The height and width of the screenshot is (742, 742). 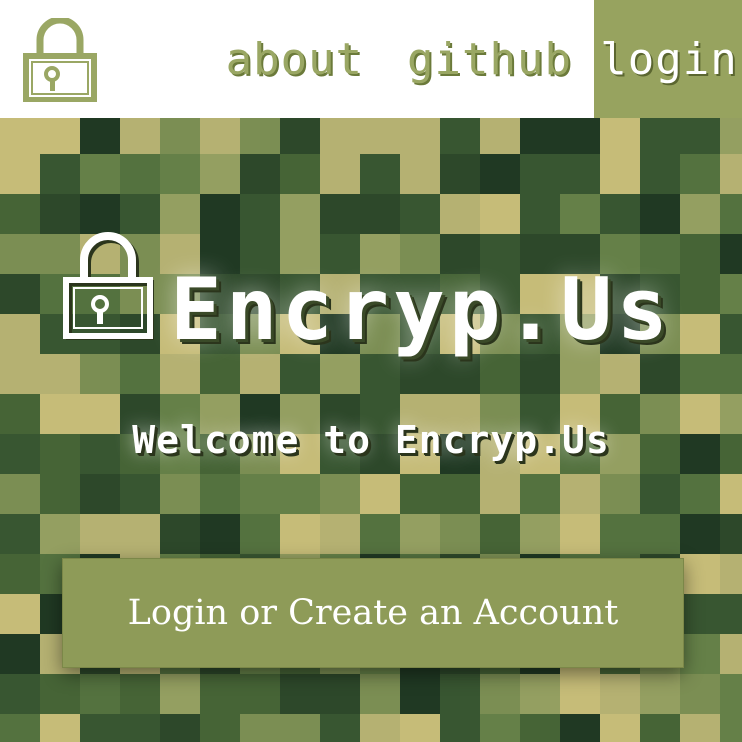 I want to click on main-nav: about github login, so click(x=473, y=59).